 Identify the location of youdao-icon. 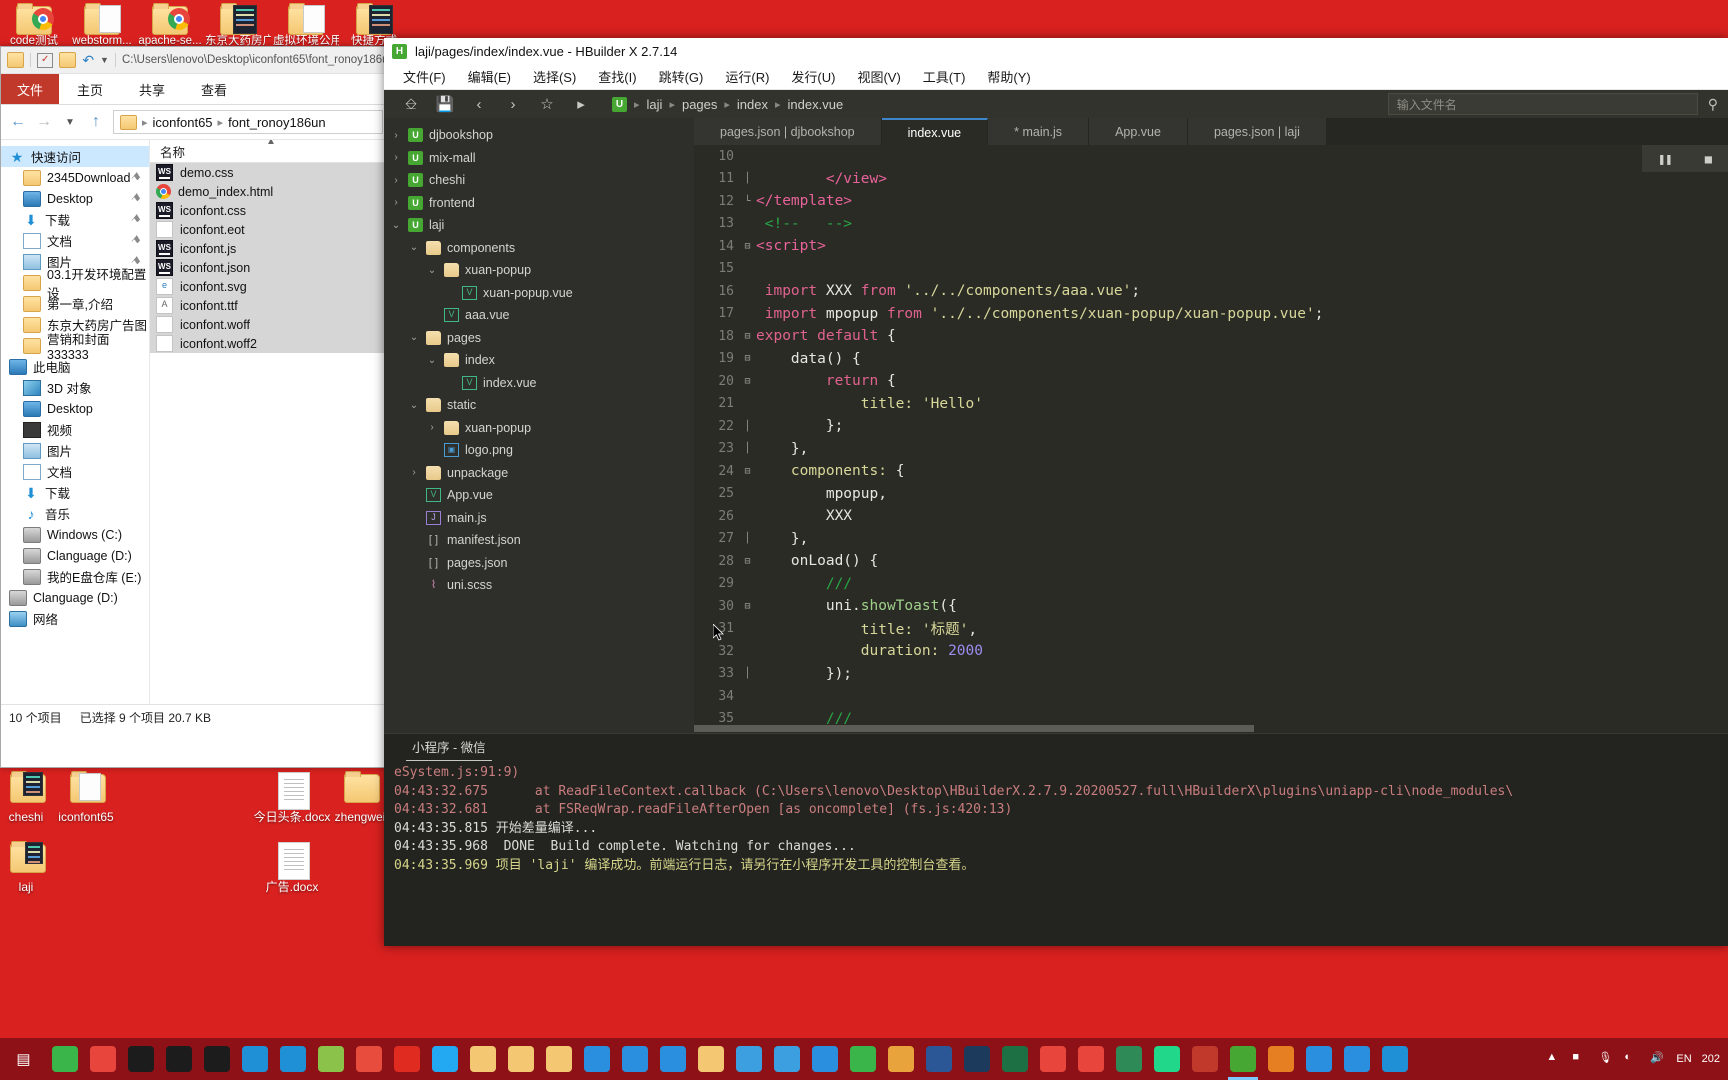
(407, 1059).